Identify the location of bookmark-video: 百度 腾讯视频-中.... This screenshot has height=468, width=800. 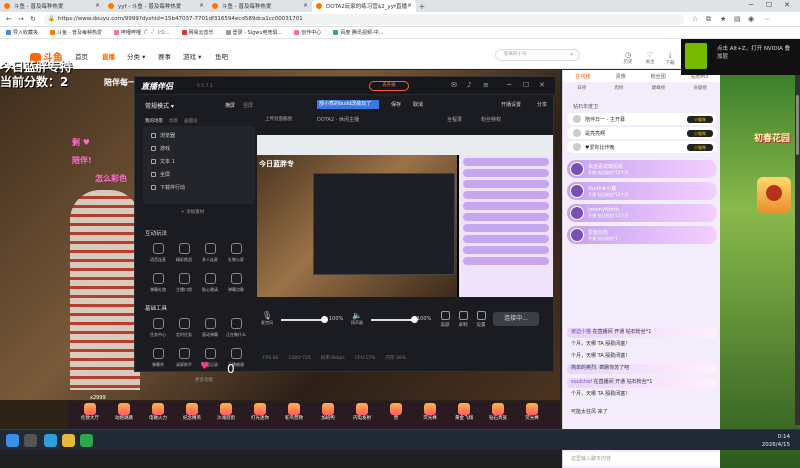
(358, 32).